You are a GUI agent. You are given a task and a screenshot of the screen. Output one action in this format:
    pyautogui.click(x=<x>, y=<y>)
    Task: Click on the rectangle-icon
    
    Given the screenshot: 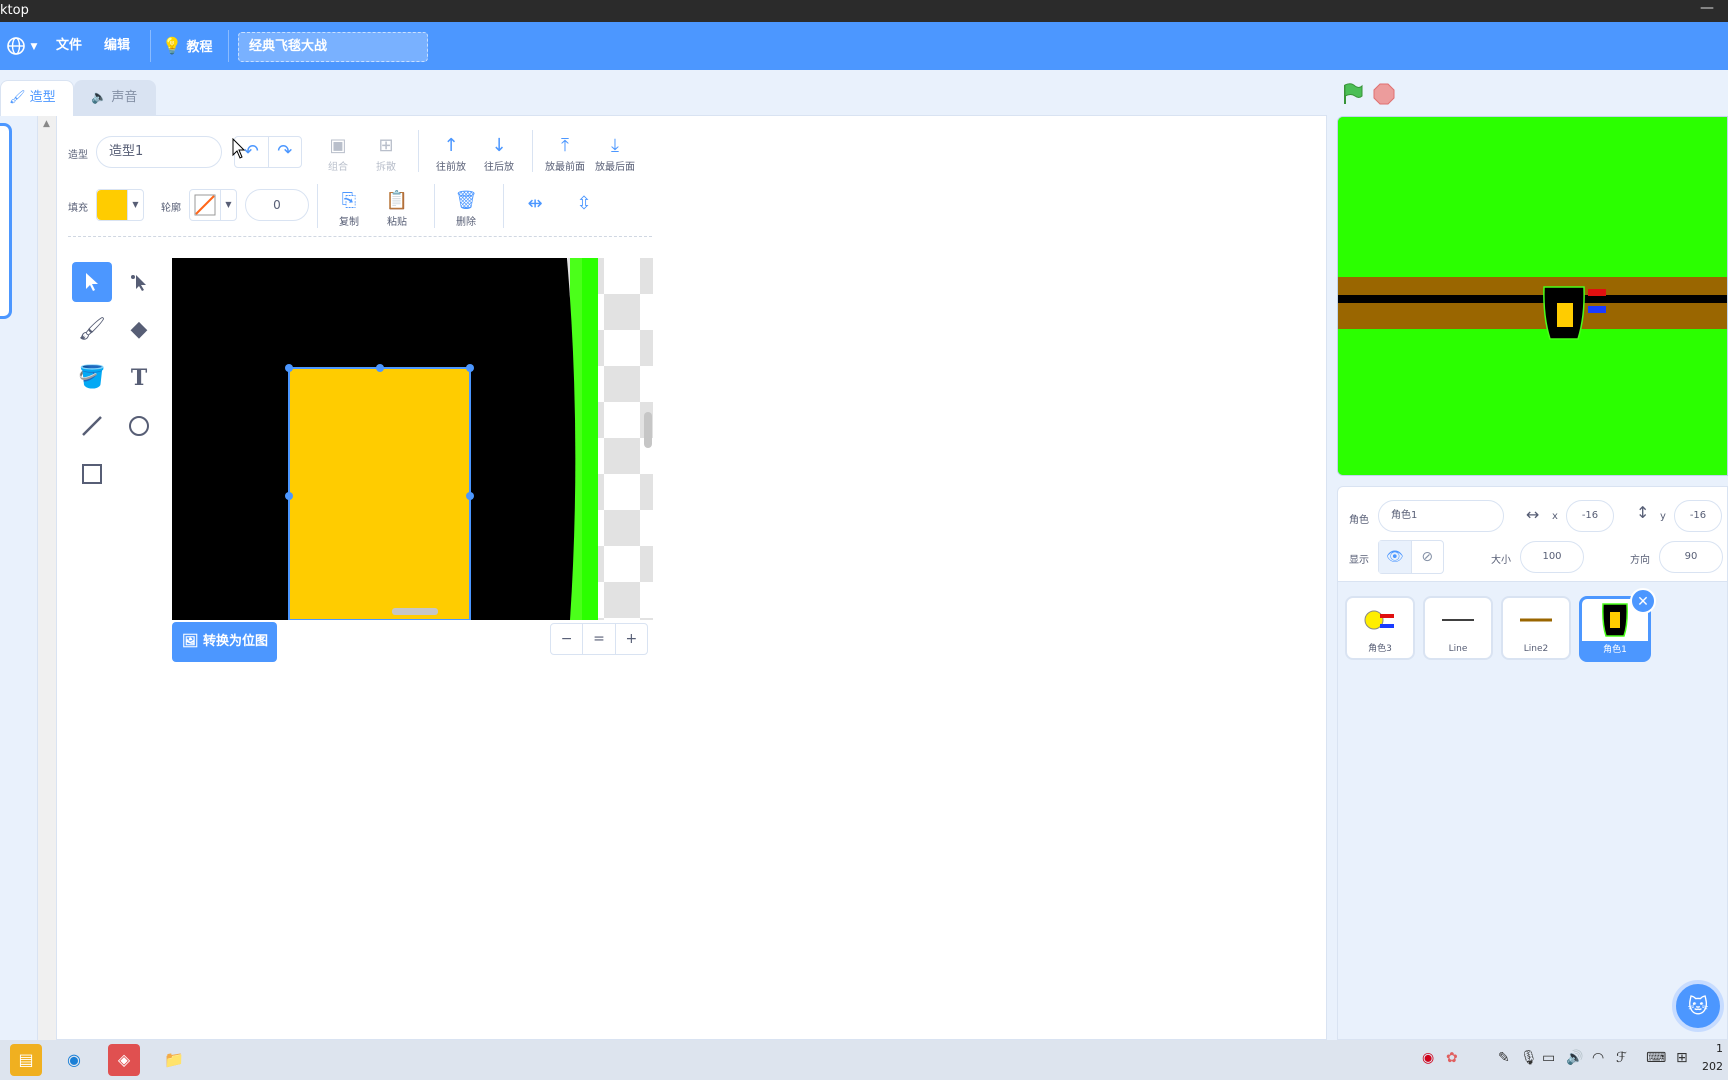 What is the action you would take?
    pyautogui.click(x=92, y=474)
    